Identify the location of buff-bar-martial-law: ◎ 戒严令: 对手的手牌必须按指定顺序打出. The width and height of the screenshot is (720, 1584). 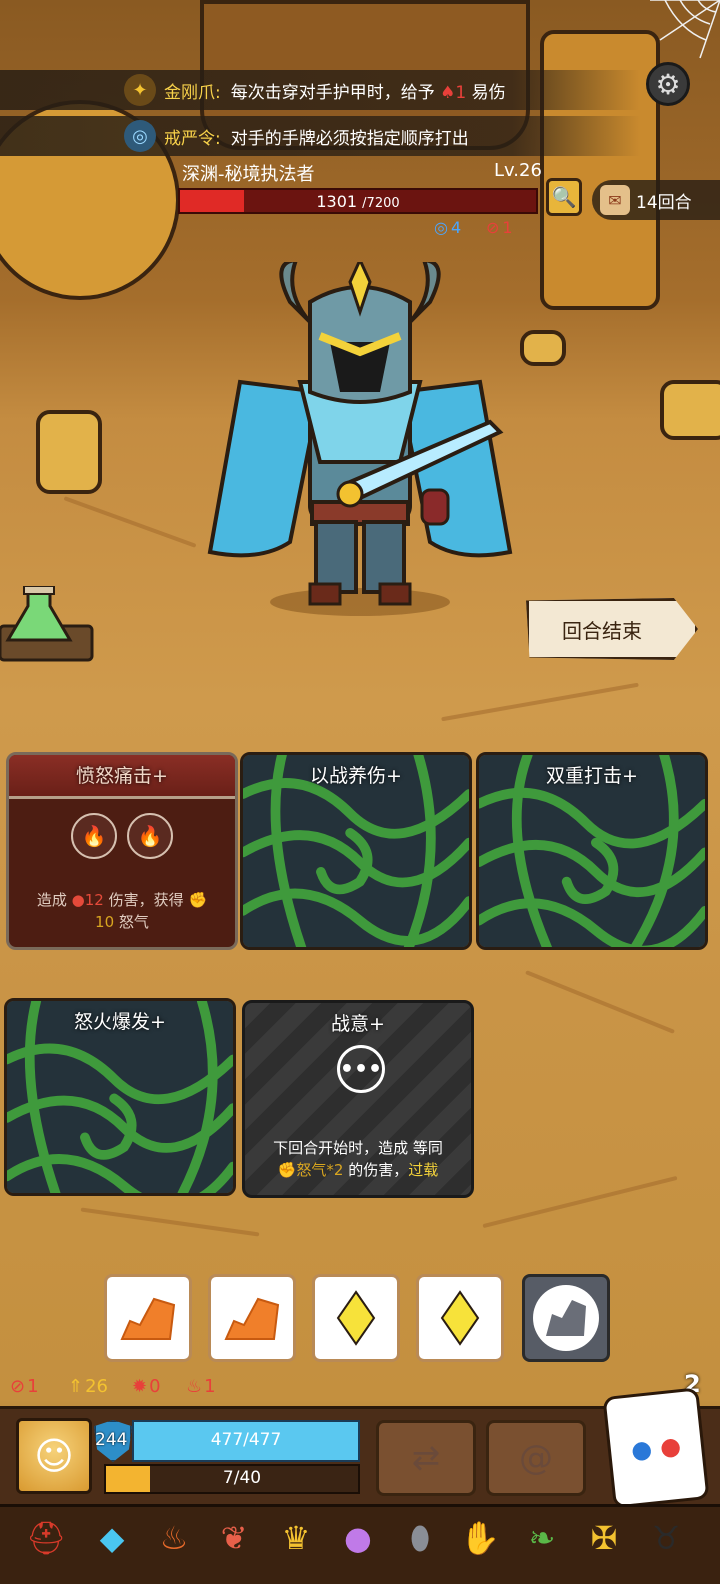
(320, 136).